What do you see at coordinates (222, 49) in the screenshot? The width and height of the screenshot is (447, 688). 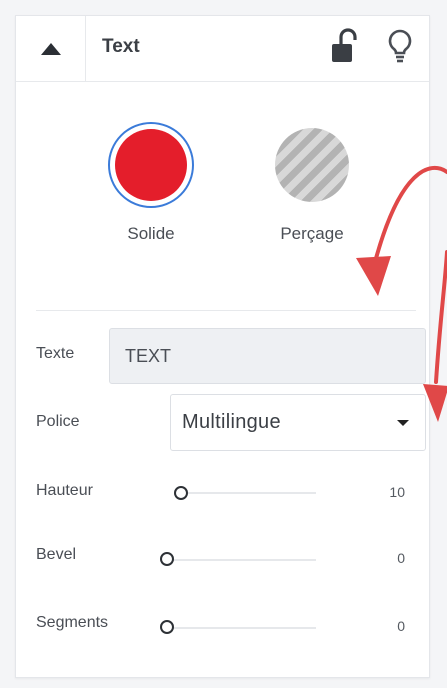 I see `panel-header: Text` at bounding box center [222, 49].